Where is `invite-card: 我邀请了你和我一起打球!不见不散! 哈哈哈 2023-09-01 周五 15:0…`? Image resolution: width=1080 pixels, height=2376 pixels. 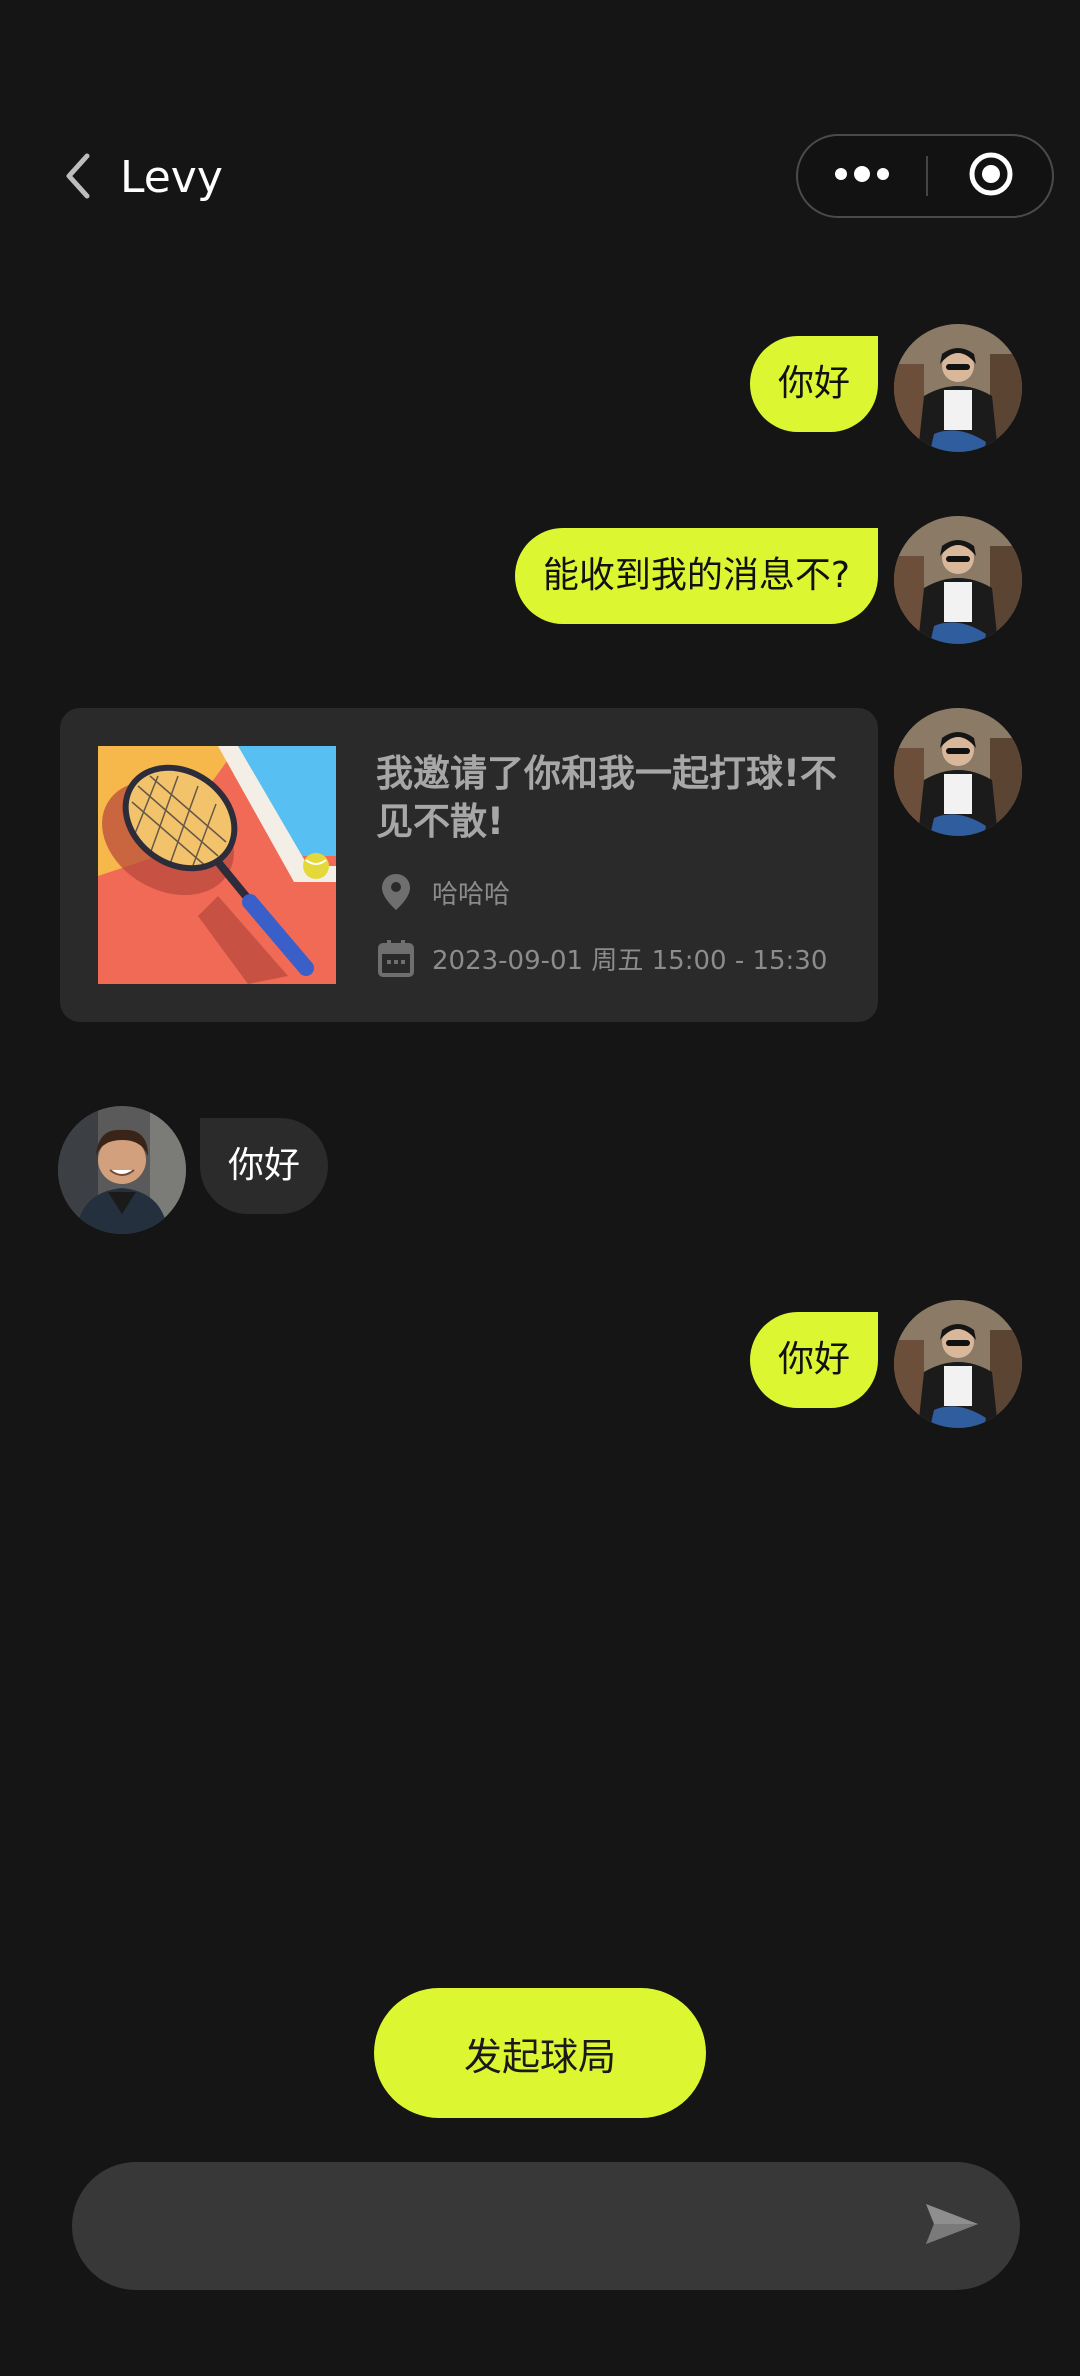
invite-card: 我邀请了你和我一起打球!不见不散! 哈哈哈 2023-09-01 周五 15:0… is located at coordinates (469, 865).